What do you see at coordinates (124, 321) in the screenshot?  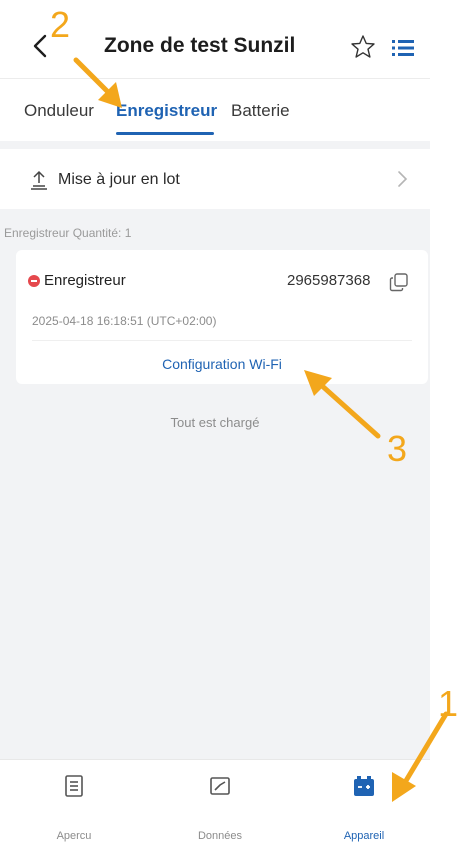 I see `device-timestamp: 2025-04-18 16:18:51 (UTC+02:00)` at bounding box center [124, 321].